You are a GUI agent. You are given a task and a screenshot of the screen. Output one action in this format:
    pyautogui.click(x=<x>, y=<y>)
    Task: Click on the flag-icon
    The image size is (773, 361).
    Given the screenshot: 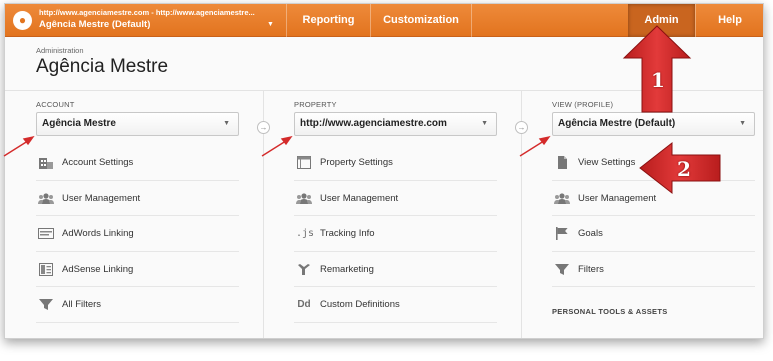 What is the action you would take?
    pyautogui.click(x=562, y=233)
    